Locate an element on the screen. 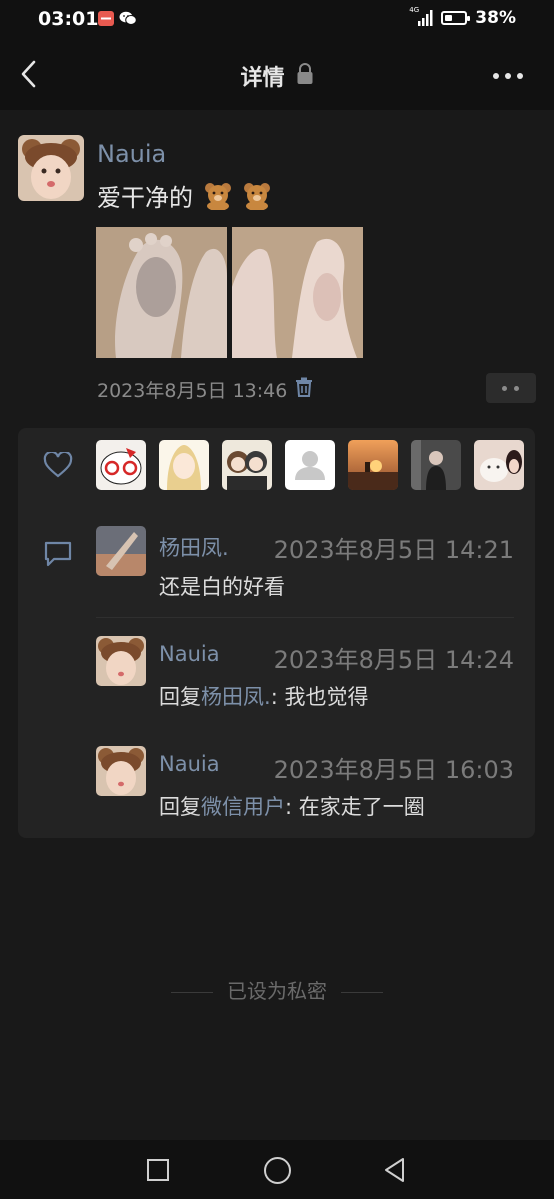 This screenshot has width=554, height=1199. recent-apps-icon is located at coordinates (158, 1170).